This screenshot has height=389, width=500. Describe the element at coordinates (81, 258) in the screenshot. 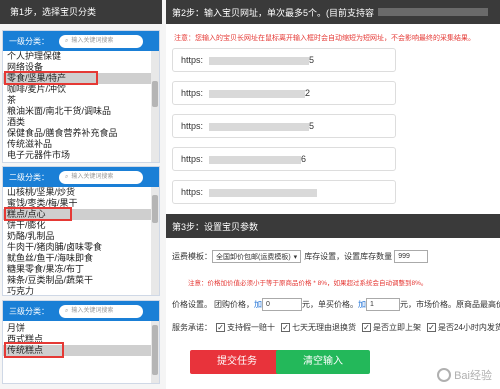

I see `list-item: 鱿鱼丝/鱼干/海味即食` at that location.